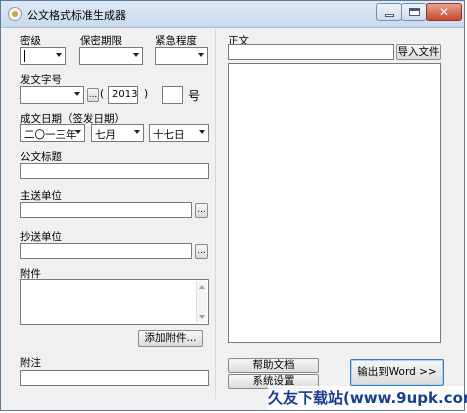 Image resolution: width=467 pixels, height=413 pixels. I want to click on title-bar: 公文格式标准生成器 ✕, so click(232, 14).